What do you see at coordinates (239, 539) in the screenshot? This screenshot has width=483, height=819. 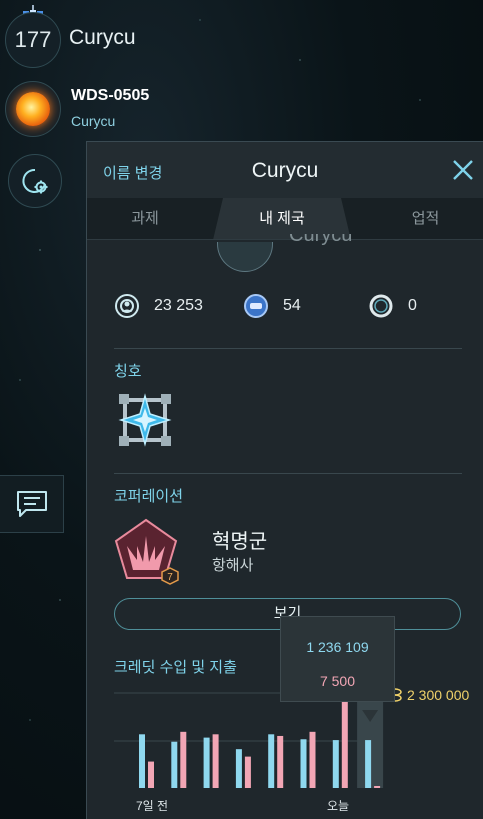 I see `corporation-name: 혁명군` at bounding box center [239, 539].